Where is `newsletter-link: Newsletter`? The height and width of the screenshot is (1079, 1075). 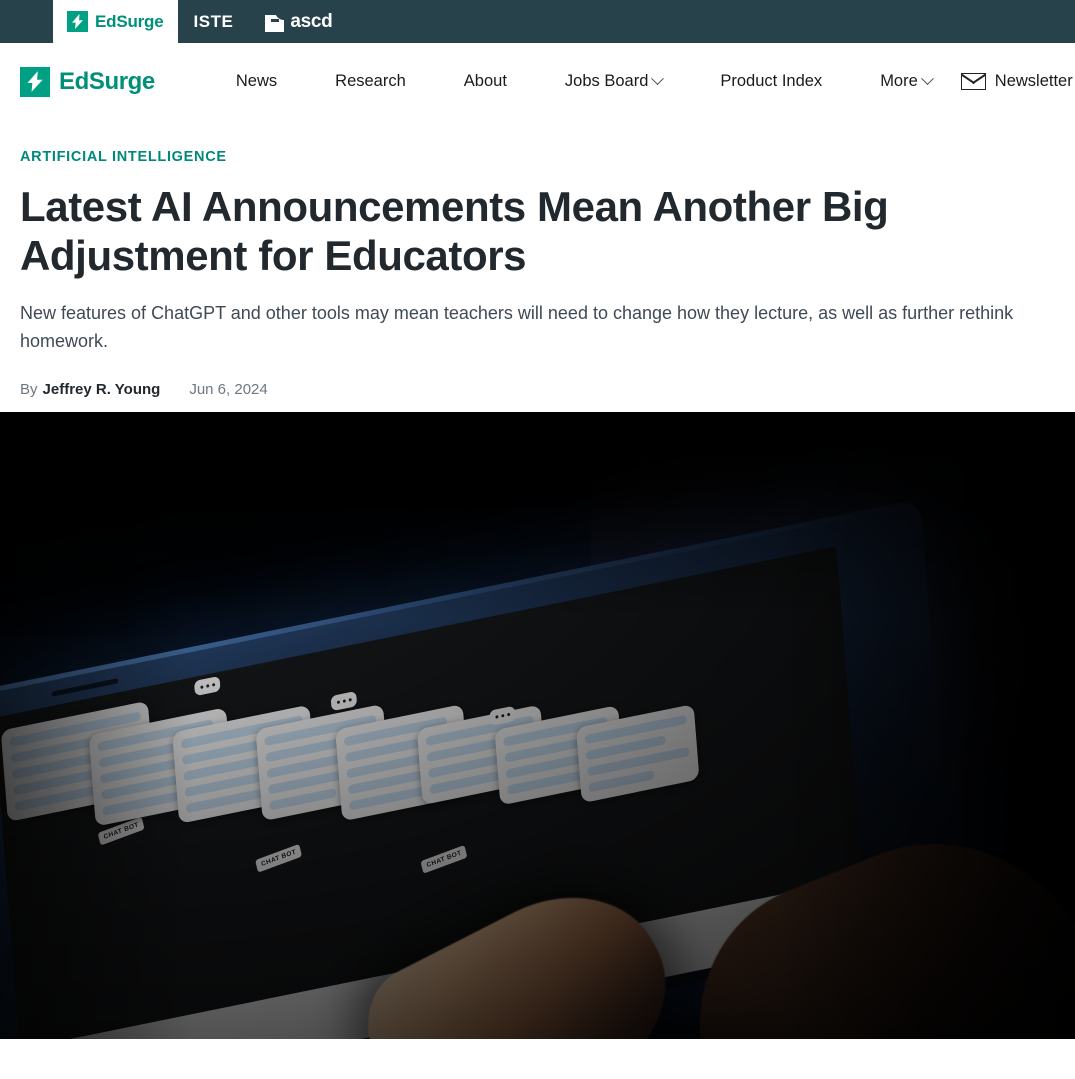 newsletter-link: Newsletter is located at coordinates (1017, 81).